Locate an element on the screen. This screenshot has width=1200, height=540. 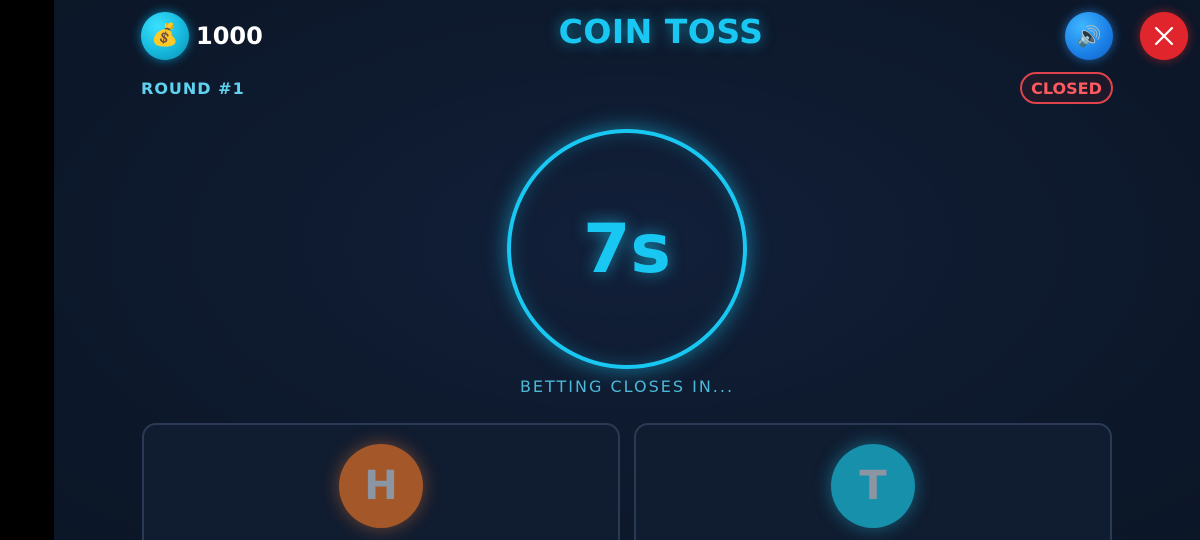
heads-coin-icon: H is located at coordinates (381, 486).